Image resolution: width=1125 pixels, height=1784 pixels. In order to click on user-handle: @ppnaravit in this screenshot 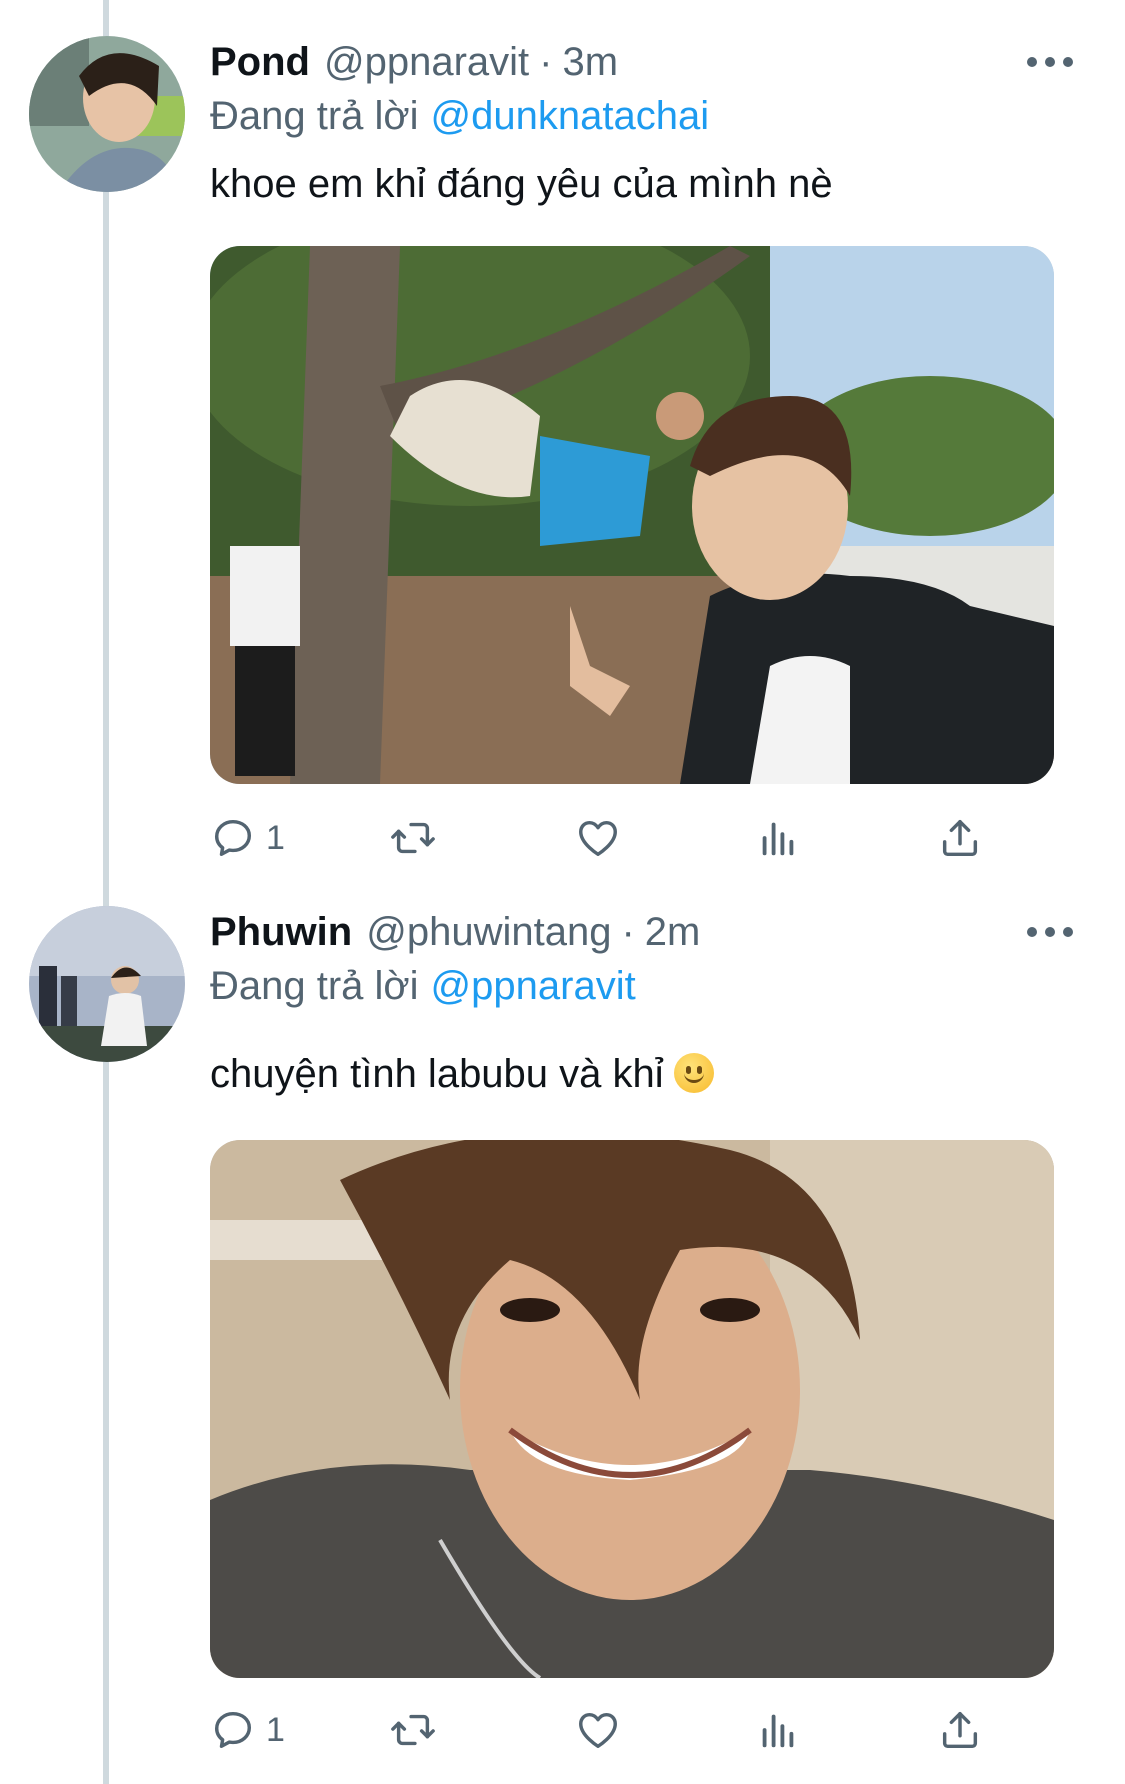, I will do `click(426, 62)`.